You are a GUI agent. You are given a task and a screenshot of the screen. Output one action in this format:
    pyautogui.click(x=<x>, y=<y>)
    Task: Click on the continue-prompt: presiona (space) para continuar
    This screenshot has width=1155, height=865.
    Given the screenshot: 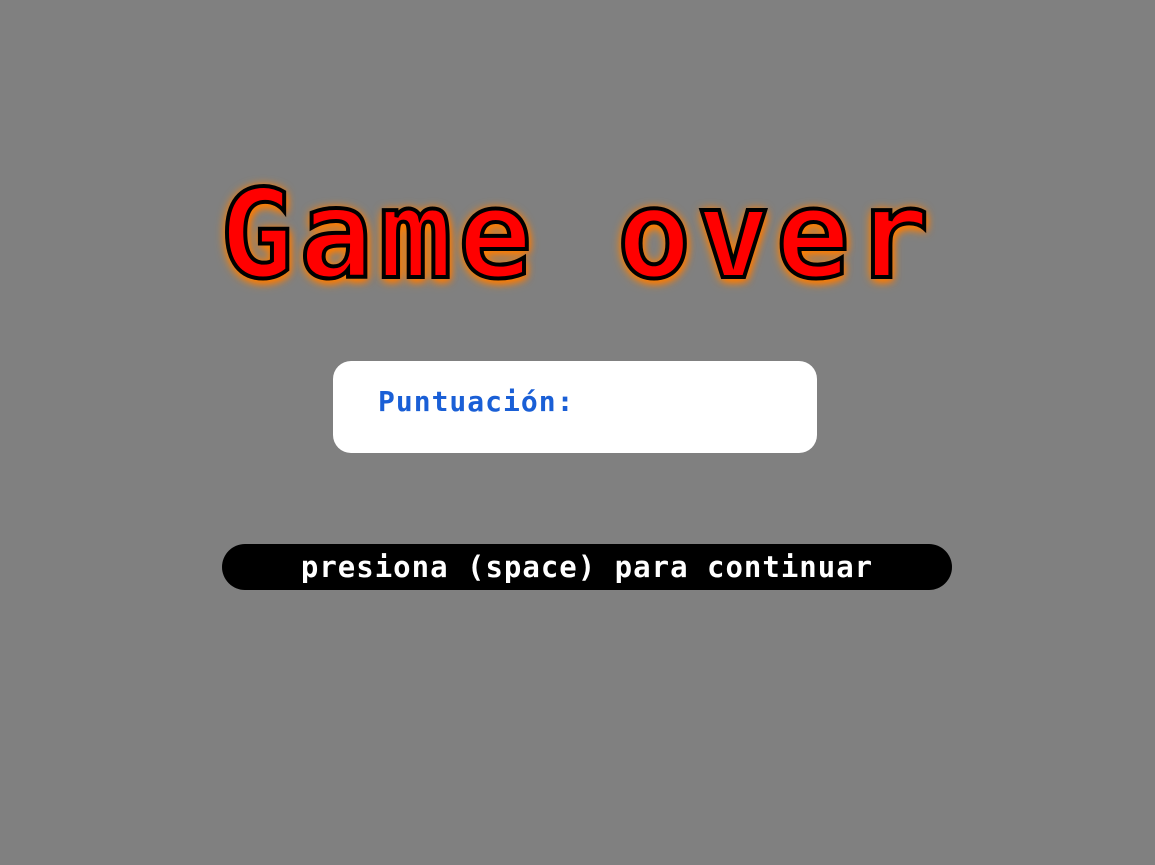 What is the action you would take?
    pyautogui.click(x=587, y=567)
    